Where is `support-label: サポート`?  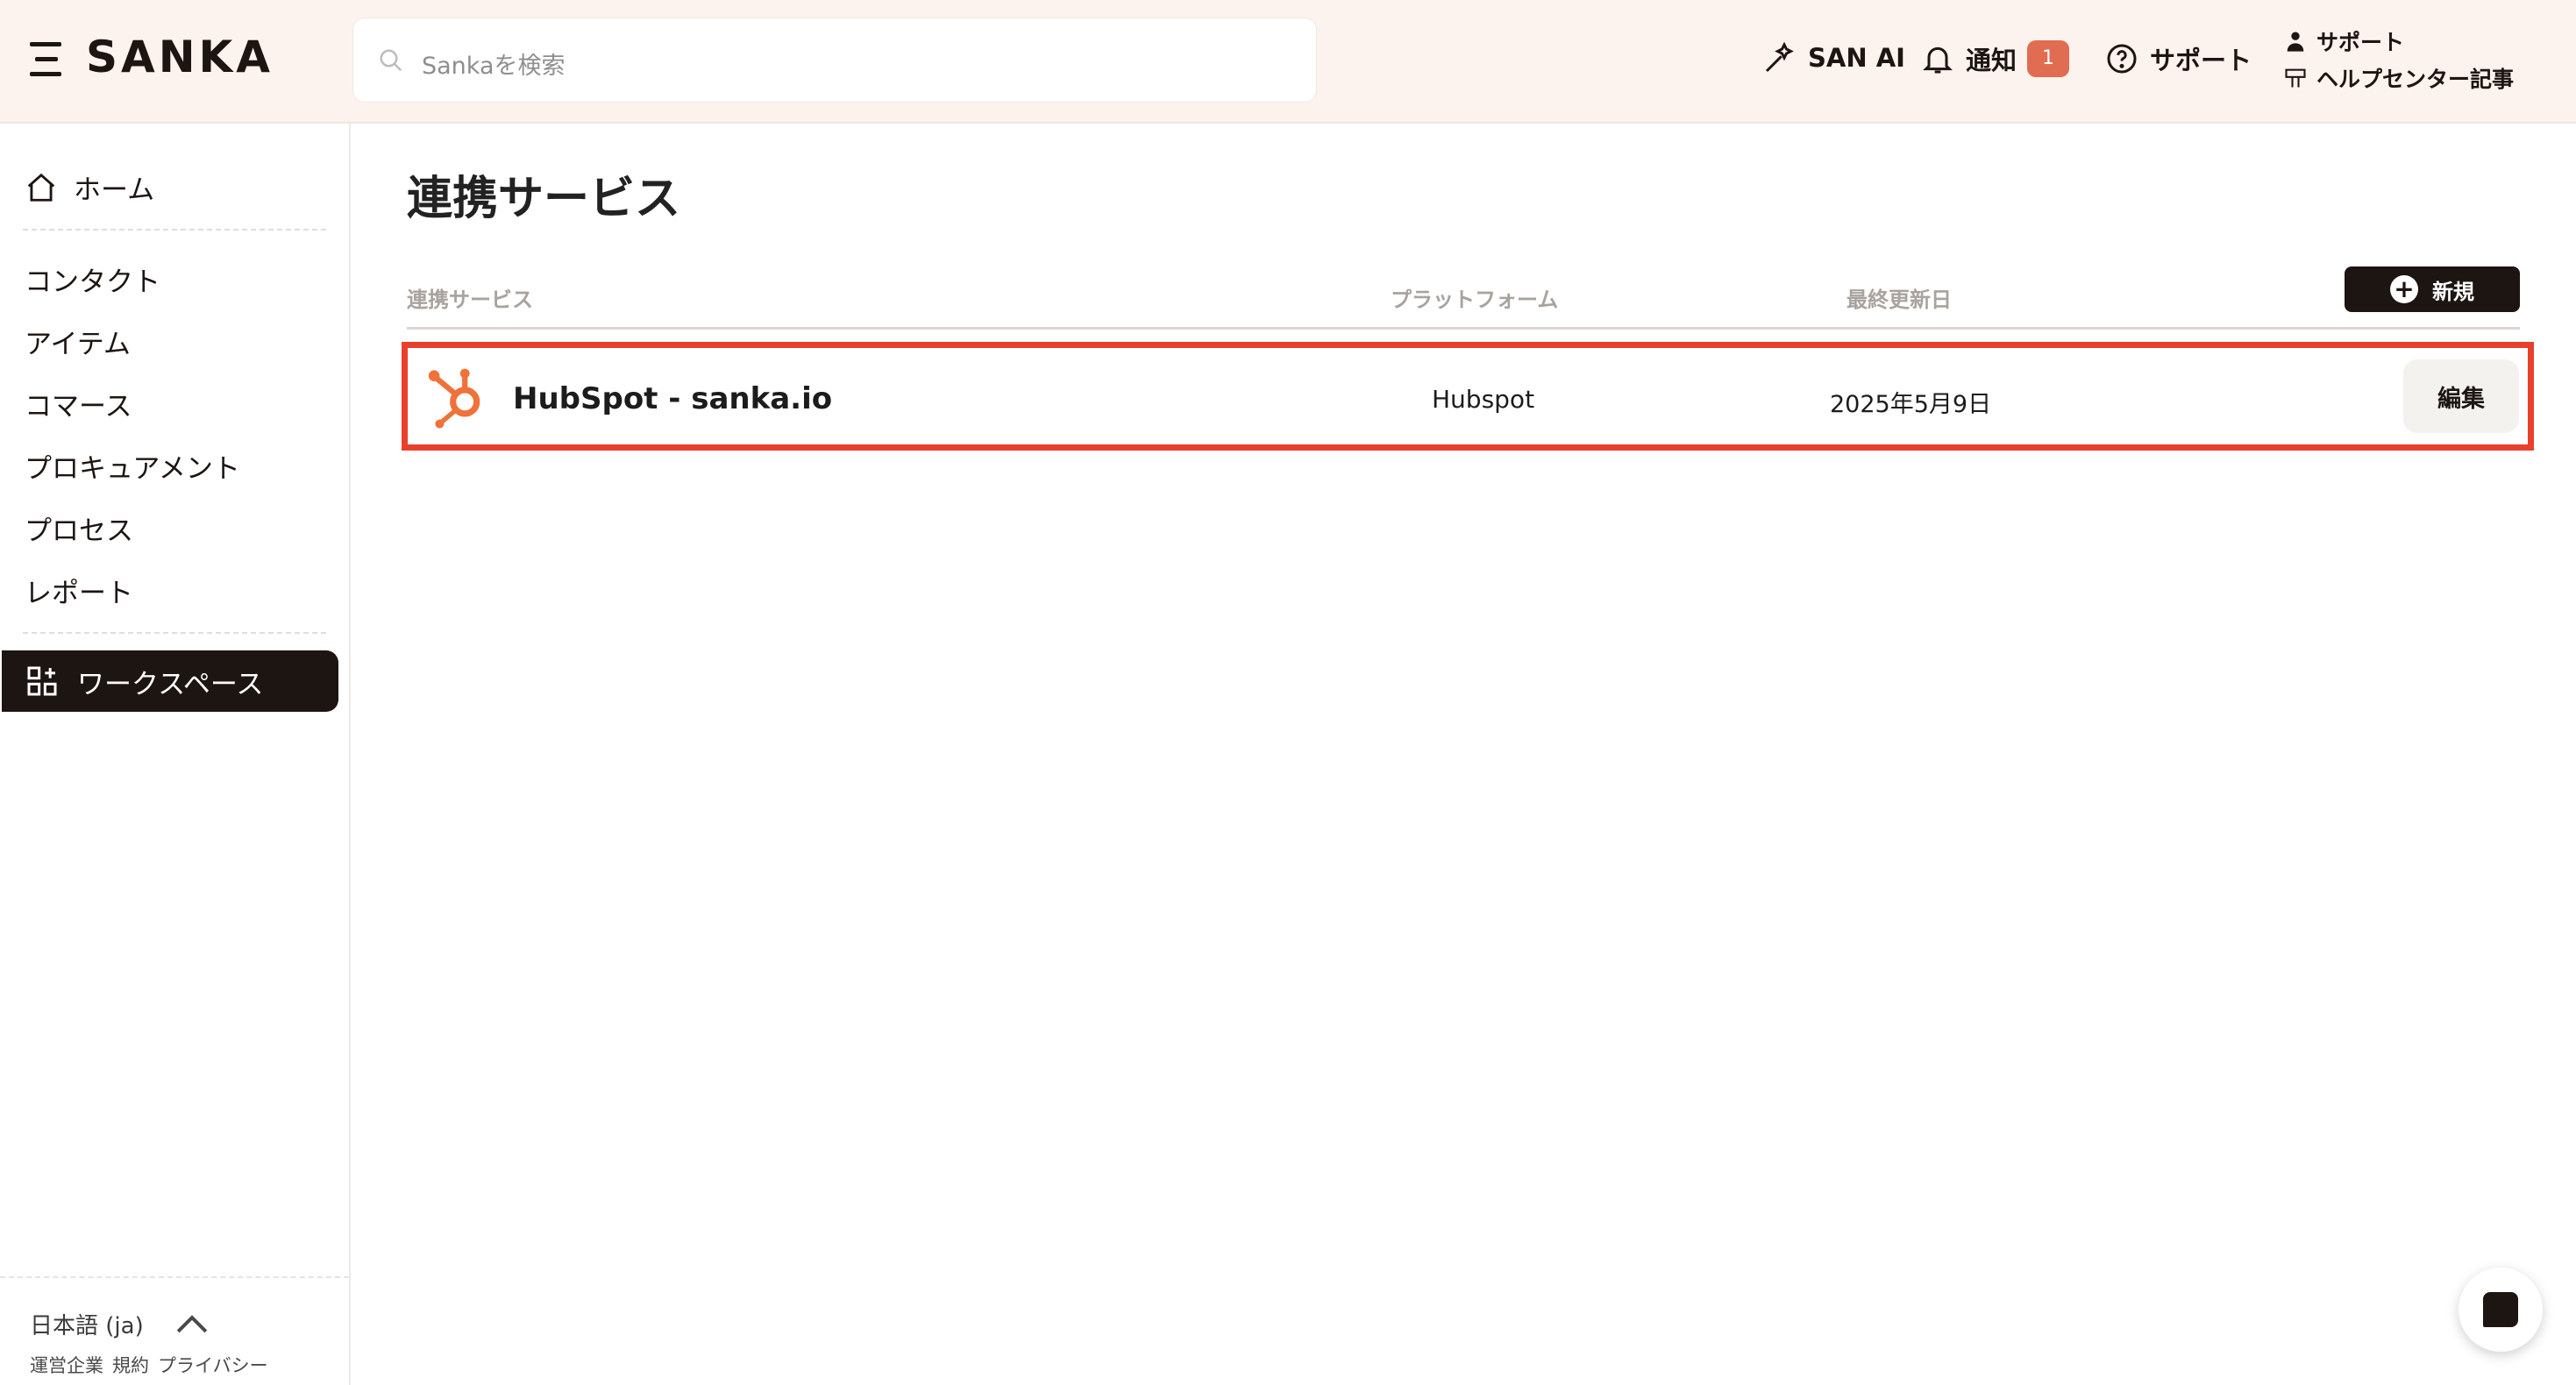 support-label: サポート is located at coordinates (2201, 60).